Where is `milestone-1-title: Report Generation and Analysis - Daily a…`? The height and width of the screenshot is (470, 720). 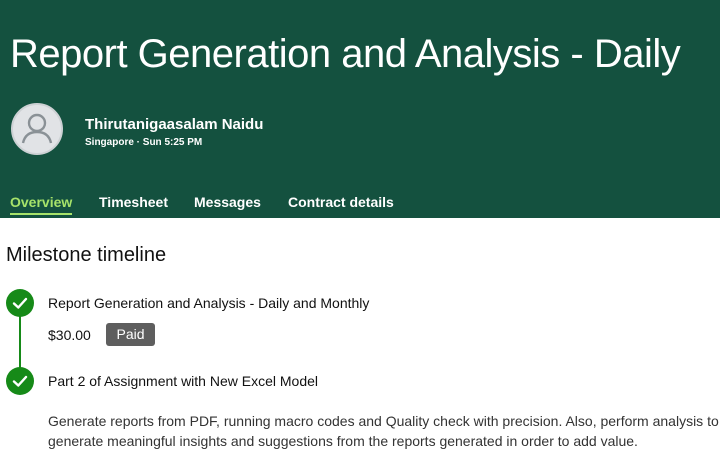
milestone-1-title: Report Generation and Analysis - Daily a… is located at coordinates (209, 303).